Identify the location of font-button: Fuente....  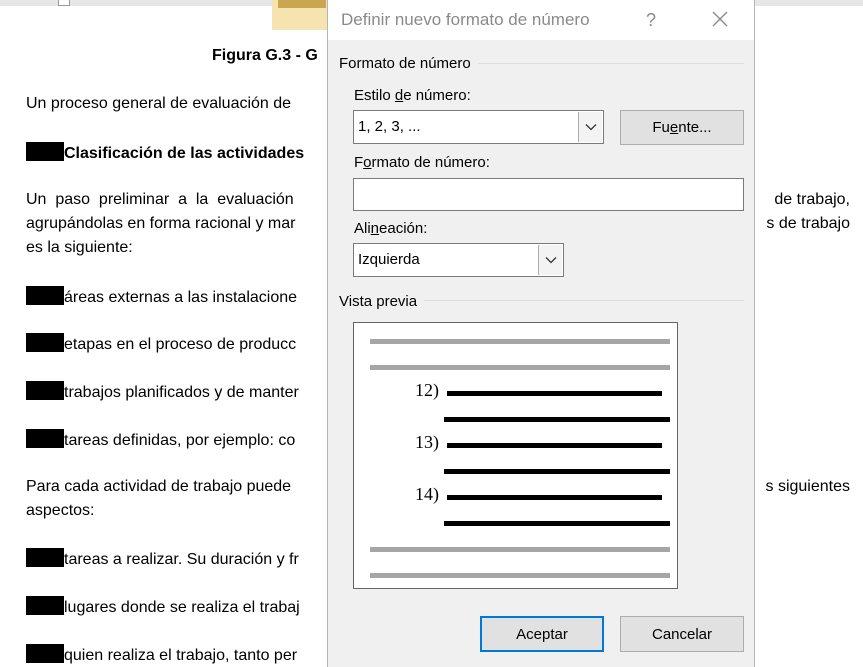
(682, 127).